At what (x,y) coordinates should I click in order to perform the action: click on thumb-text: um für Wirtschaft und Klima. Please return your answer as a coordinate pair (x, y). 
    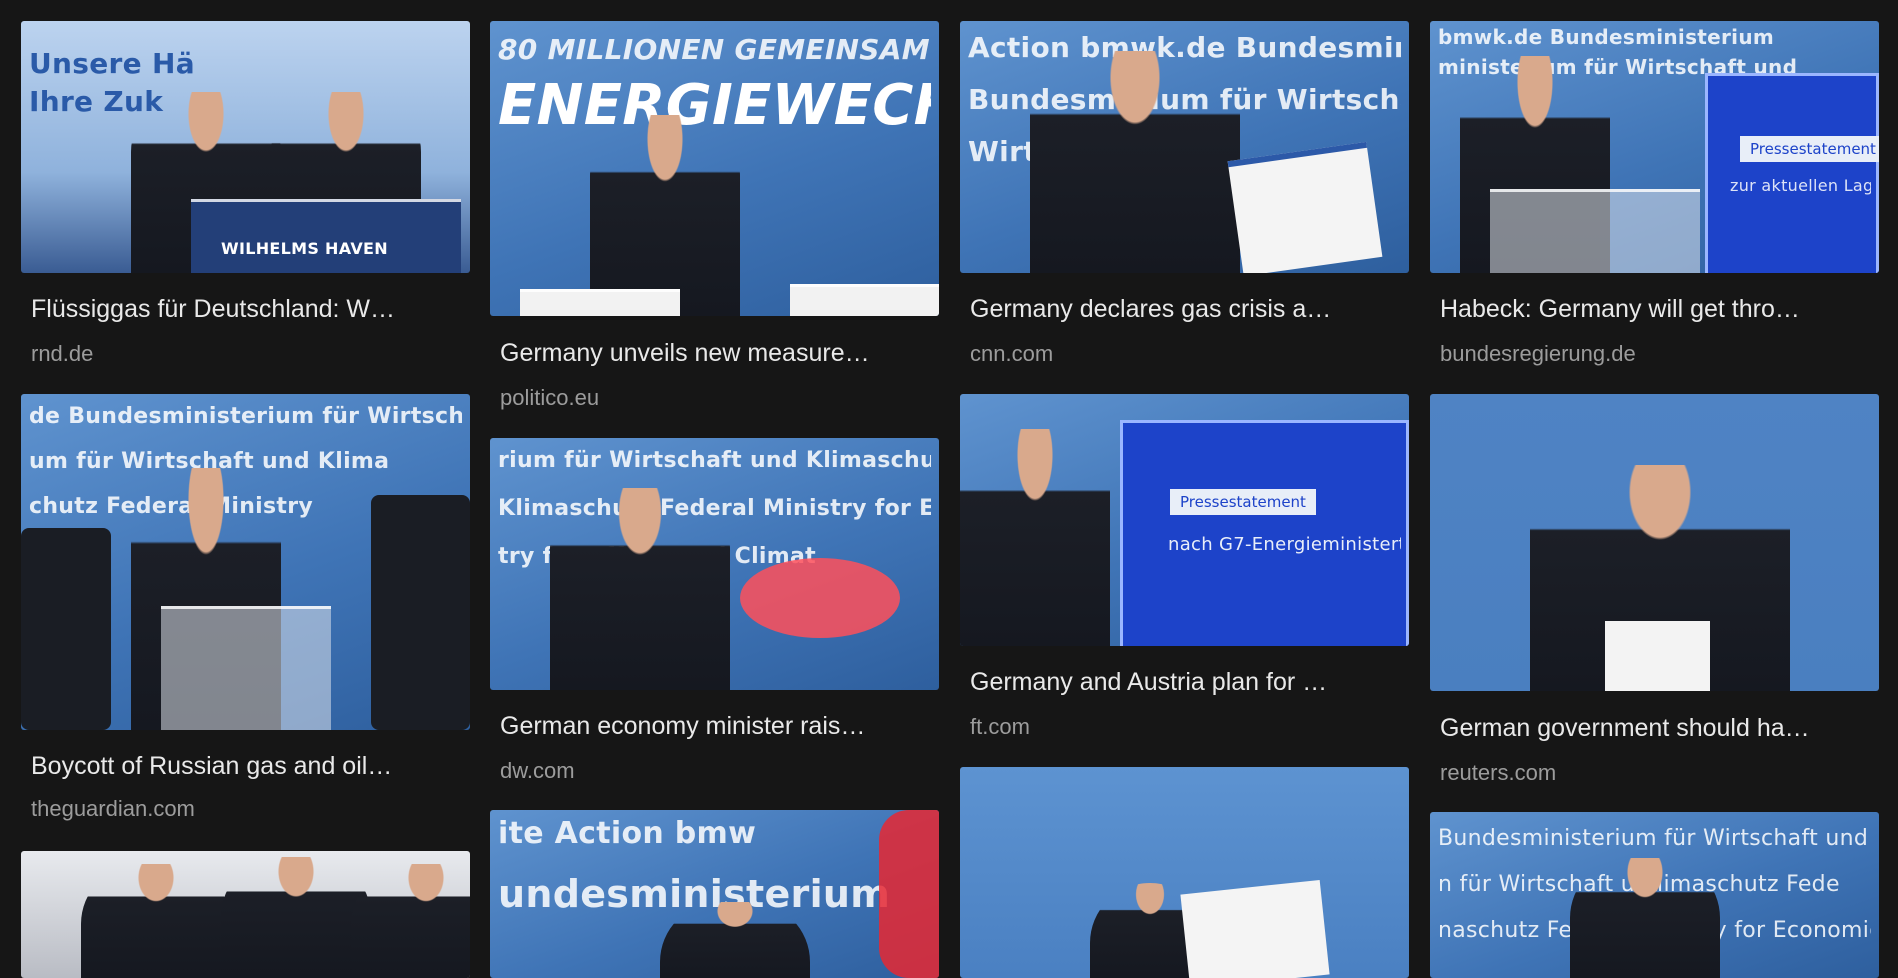
    Looking at the image, I should click on (209, 461).